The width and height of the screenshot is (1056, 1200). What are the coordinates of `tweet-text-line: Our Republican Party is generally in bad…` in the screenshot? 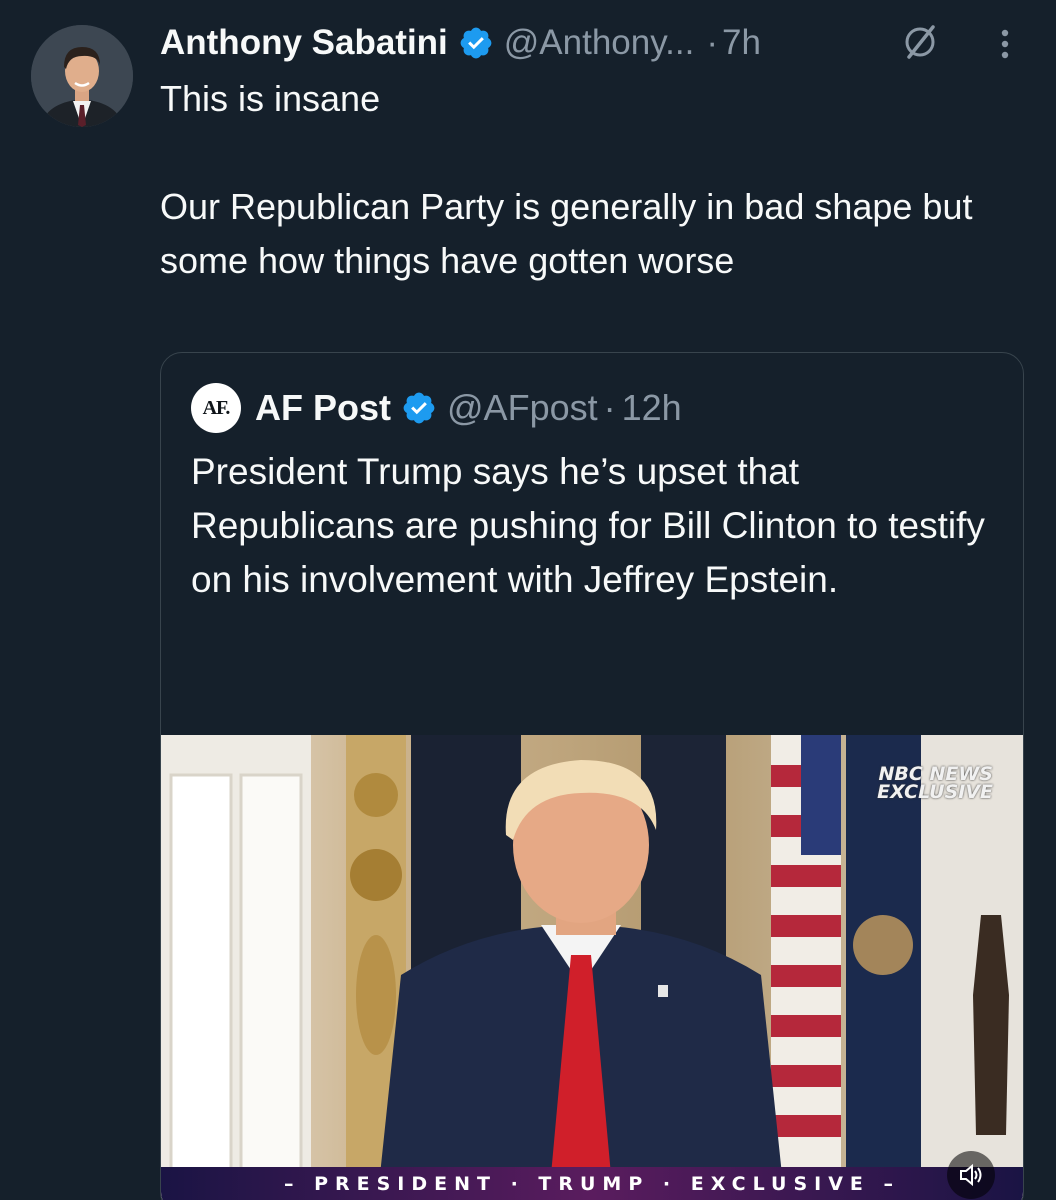 It's located at (566, 233).